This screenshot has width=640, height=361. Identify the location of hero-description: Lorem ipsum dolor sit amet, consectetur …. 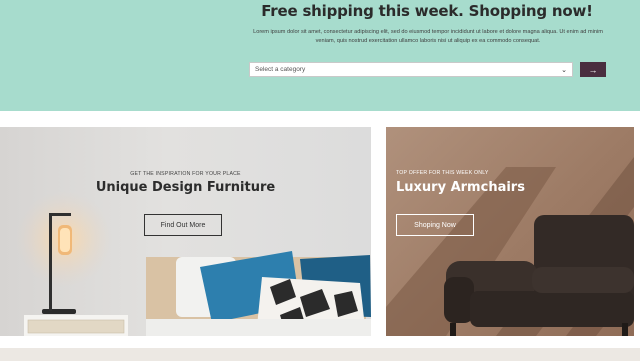
(428, 36).